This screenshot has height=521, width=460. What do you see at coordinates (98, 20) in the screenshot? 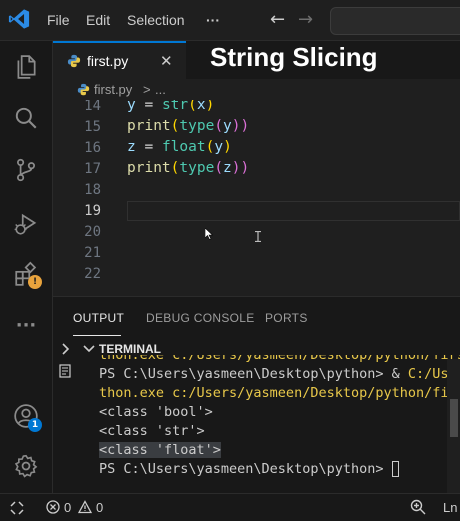
I see `menu-edit: Edit` at bounding box center [98, 20].